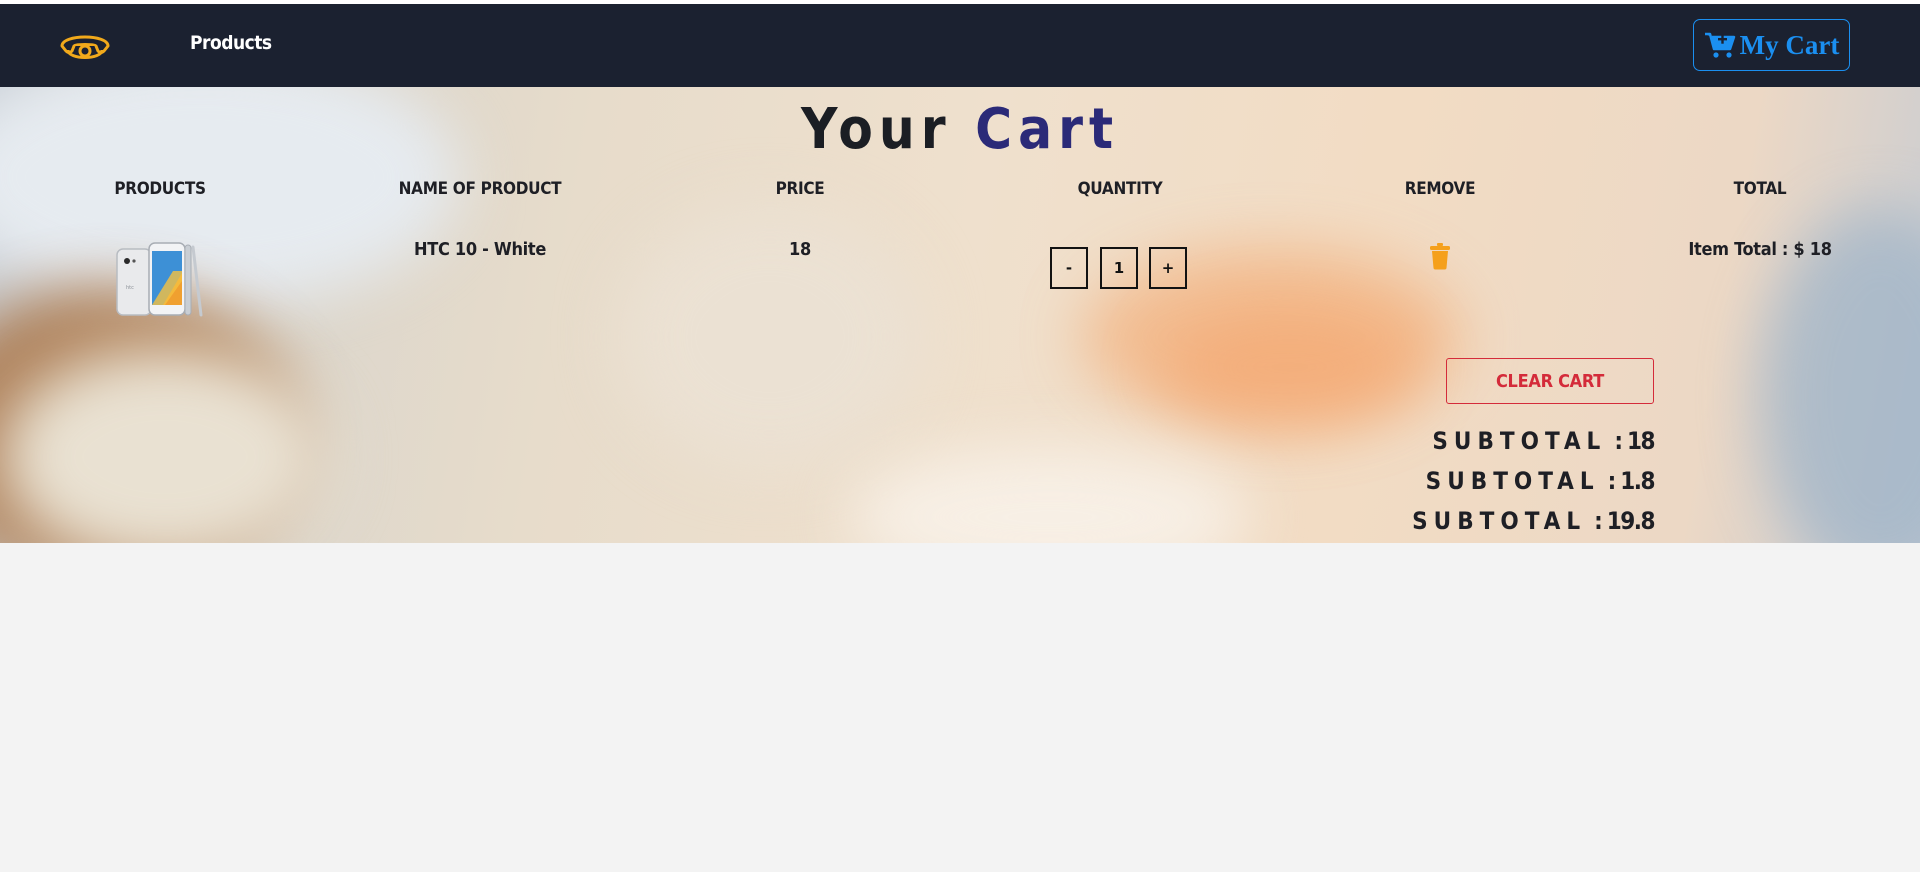  Describe the element at coordinates (231, 43) in the screenshot. I see `nav-link-products: Products` at that location.